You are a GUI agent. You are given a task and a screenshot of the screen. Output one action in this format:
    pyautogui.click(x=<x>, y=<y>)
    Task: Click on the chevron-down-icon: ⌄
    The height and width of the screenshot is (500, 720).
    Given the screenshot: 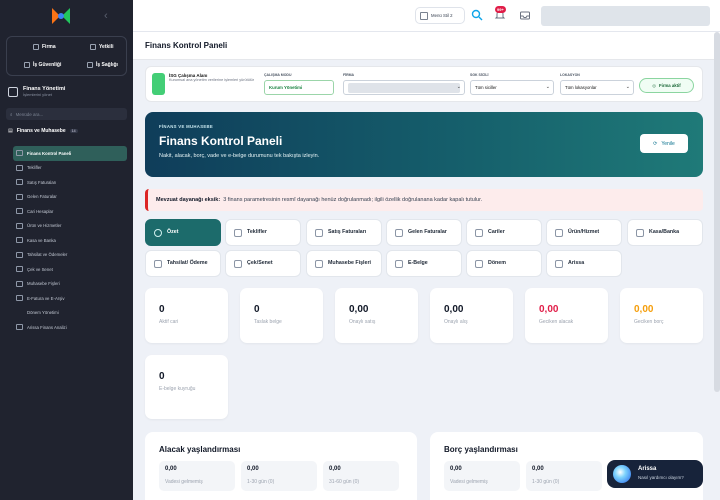 What is the action you would take?
    pyautogui.click(x=627, y=87)
    